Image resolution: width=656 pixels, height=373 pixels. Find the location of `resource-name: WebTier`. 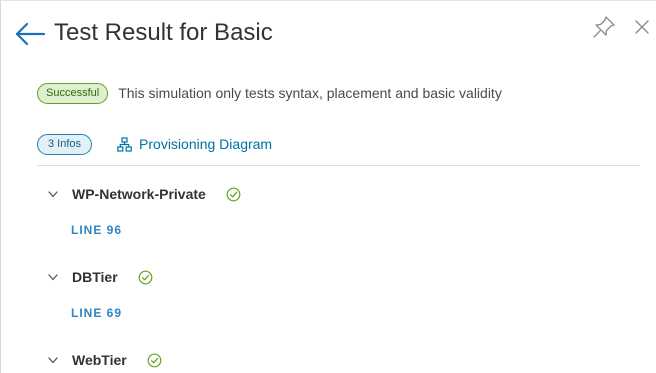

resource-name: WebTier is located at coordinates (99, 360).